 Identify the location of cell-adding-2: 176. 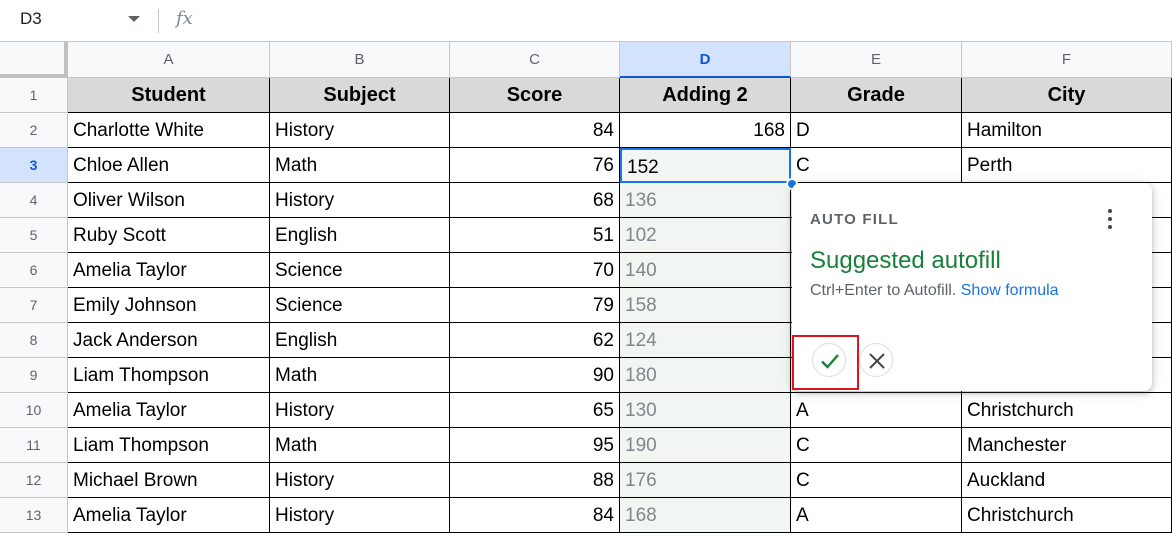
(705, 480).